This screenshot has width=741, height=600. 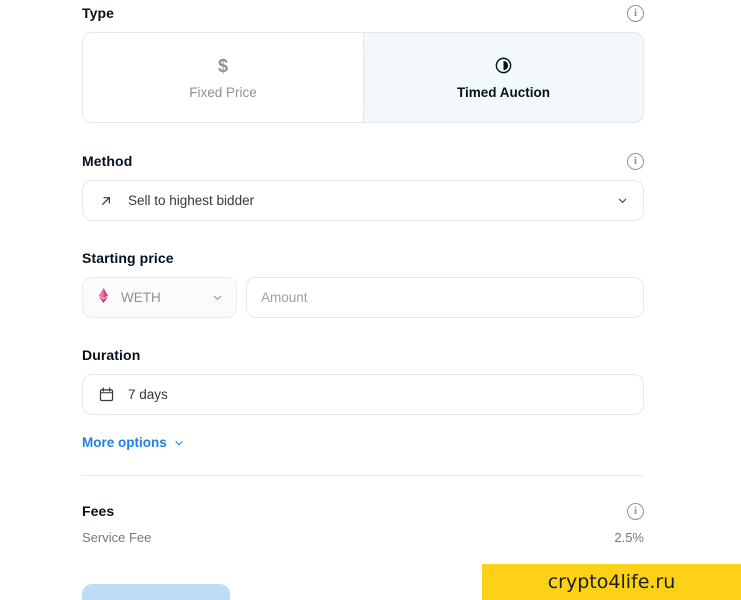 I want to click on type-info-icon: i, so click(x=635, y=13).